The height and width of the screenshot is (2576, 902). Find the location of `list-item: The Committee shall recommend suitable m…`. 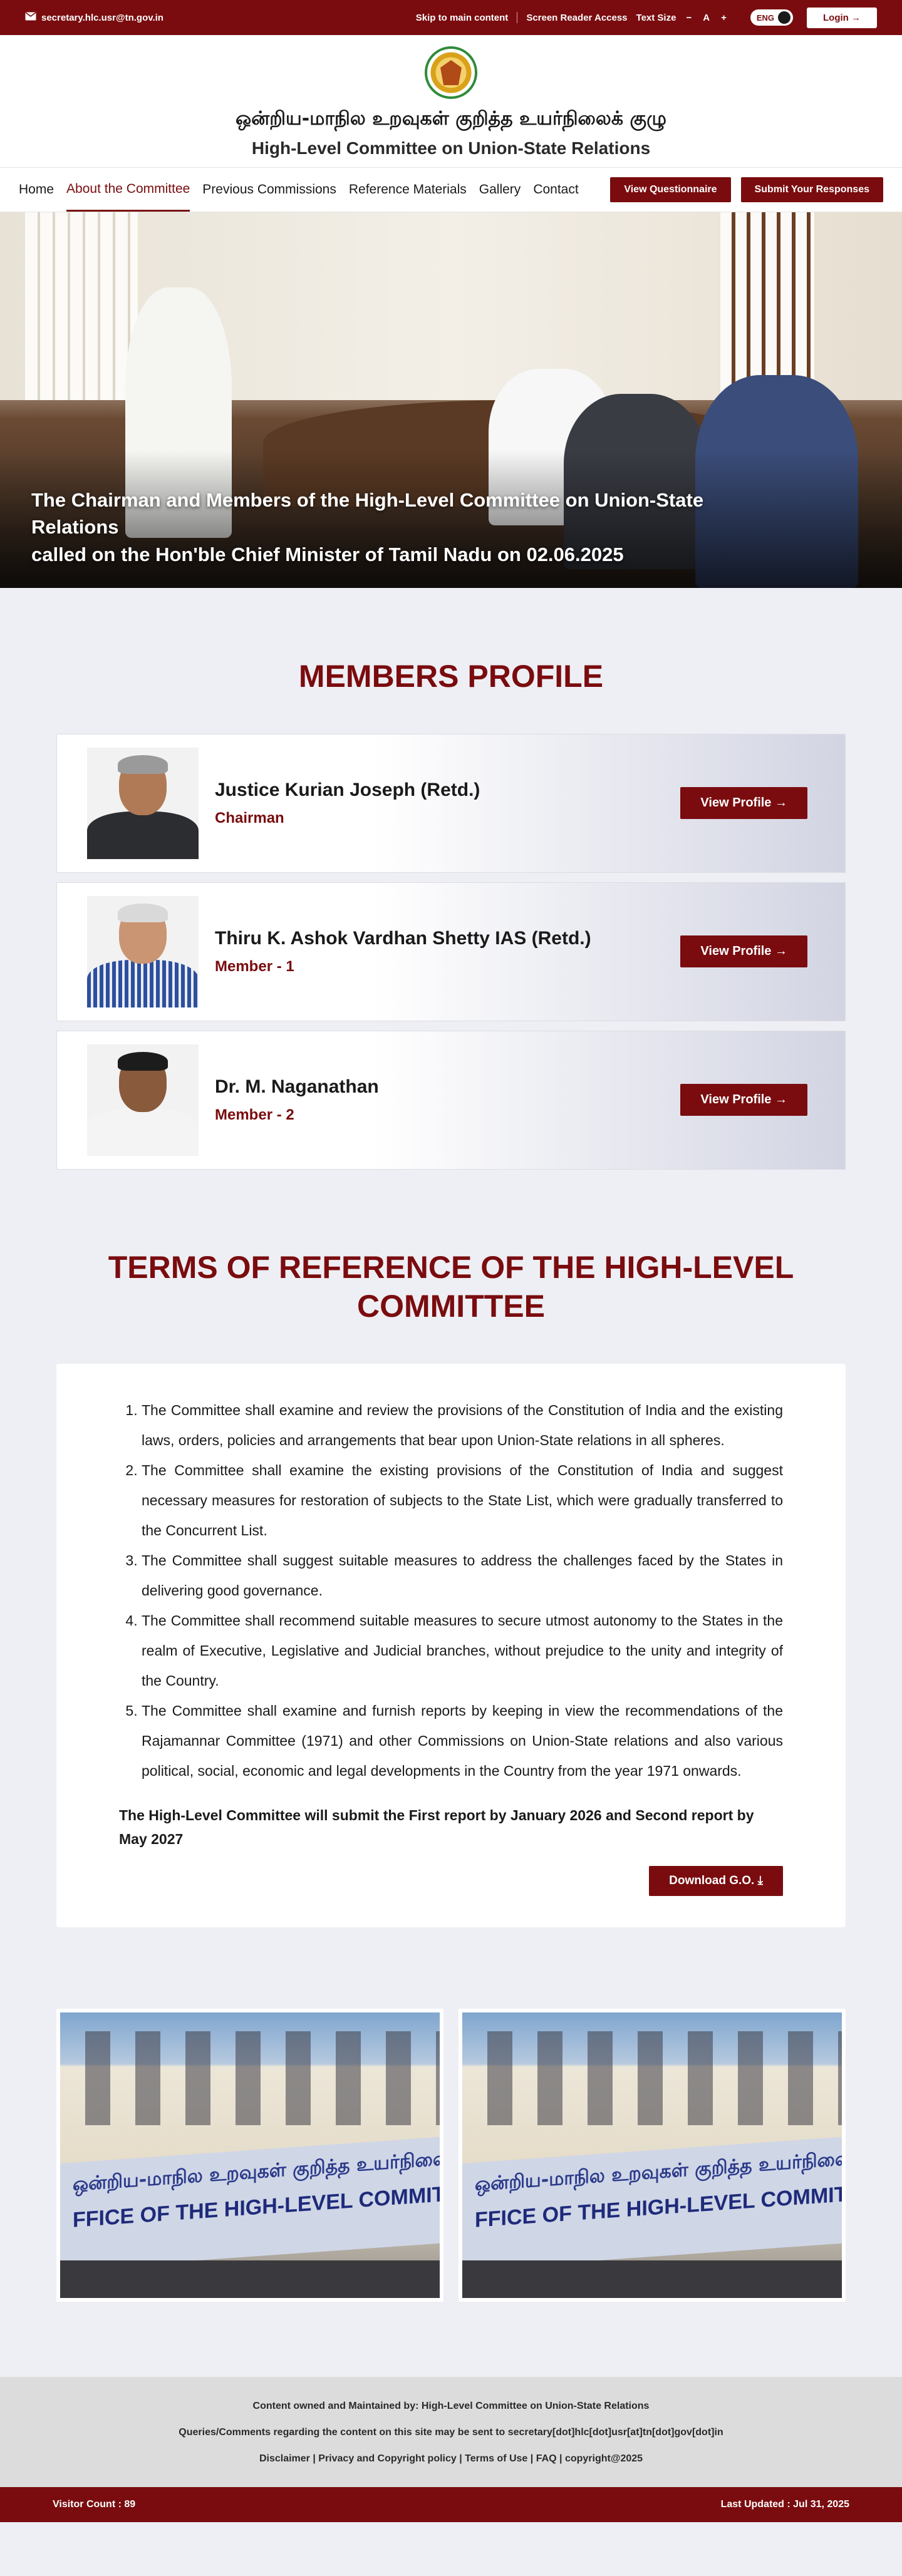

list-item: The Committee shall recommend suitable m… is located at coordinates (462, 1650).